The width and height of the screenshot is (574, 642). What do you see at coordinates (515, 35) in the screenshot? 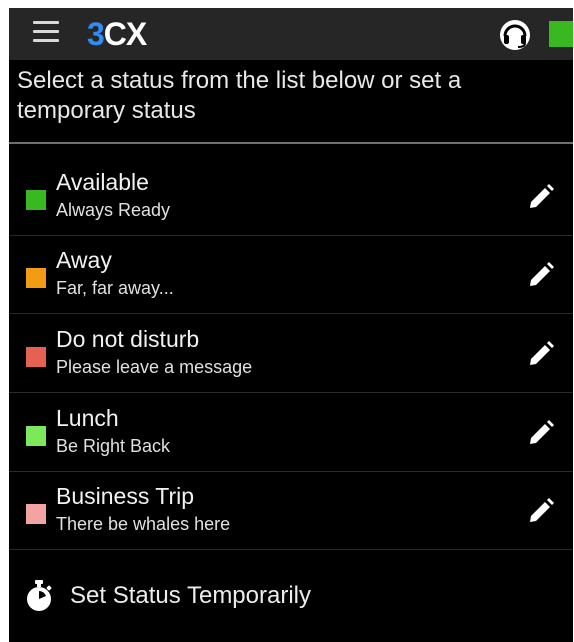
I see `headset-icon` at bounding box center [515, 35].